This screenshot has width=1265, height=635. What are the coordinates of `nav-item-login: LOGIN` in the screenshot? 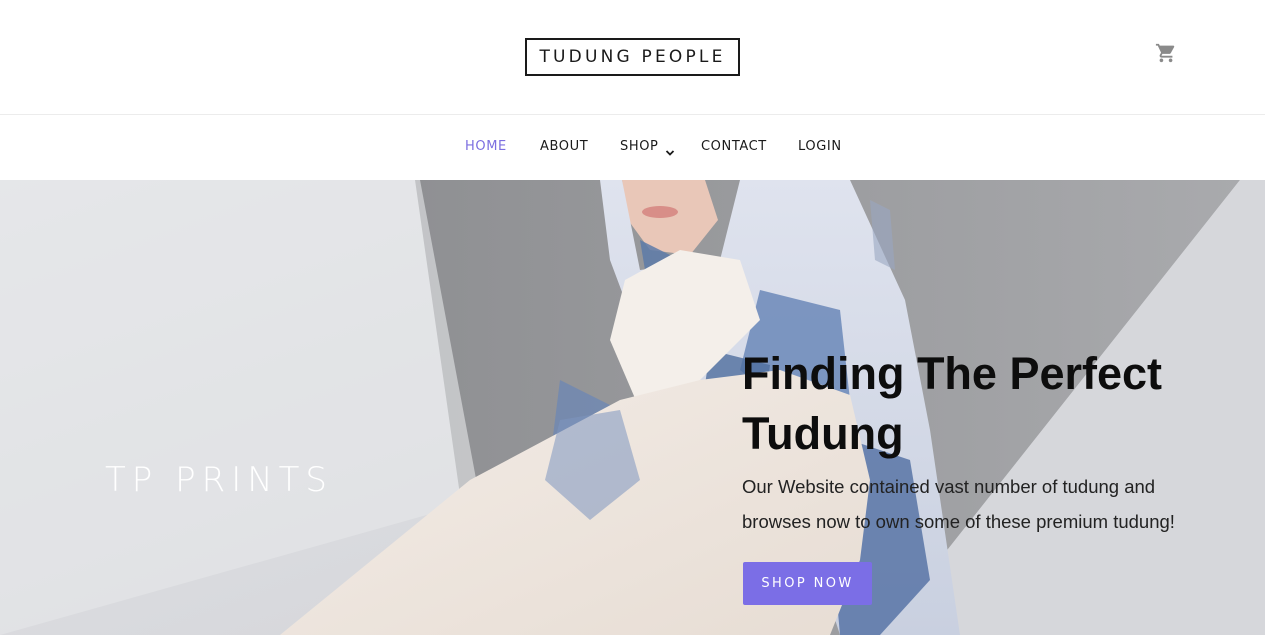 It's located at (820, 146).